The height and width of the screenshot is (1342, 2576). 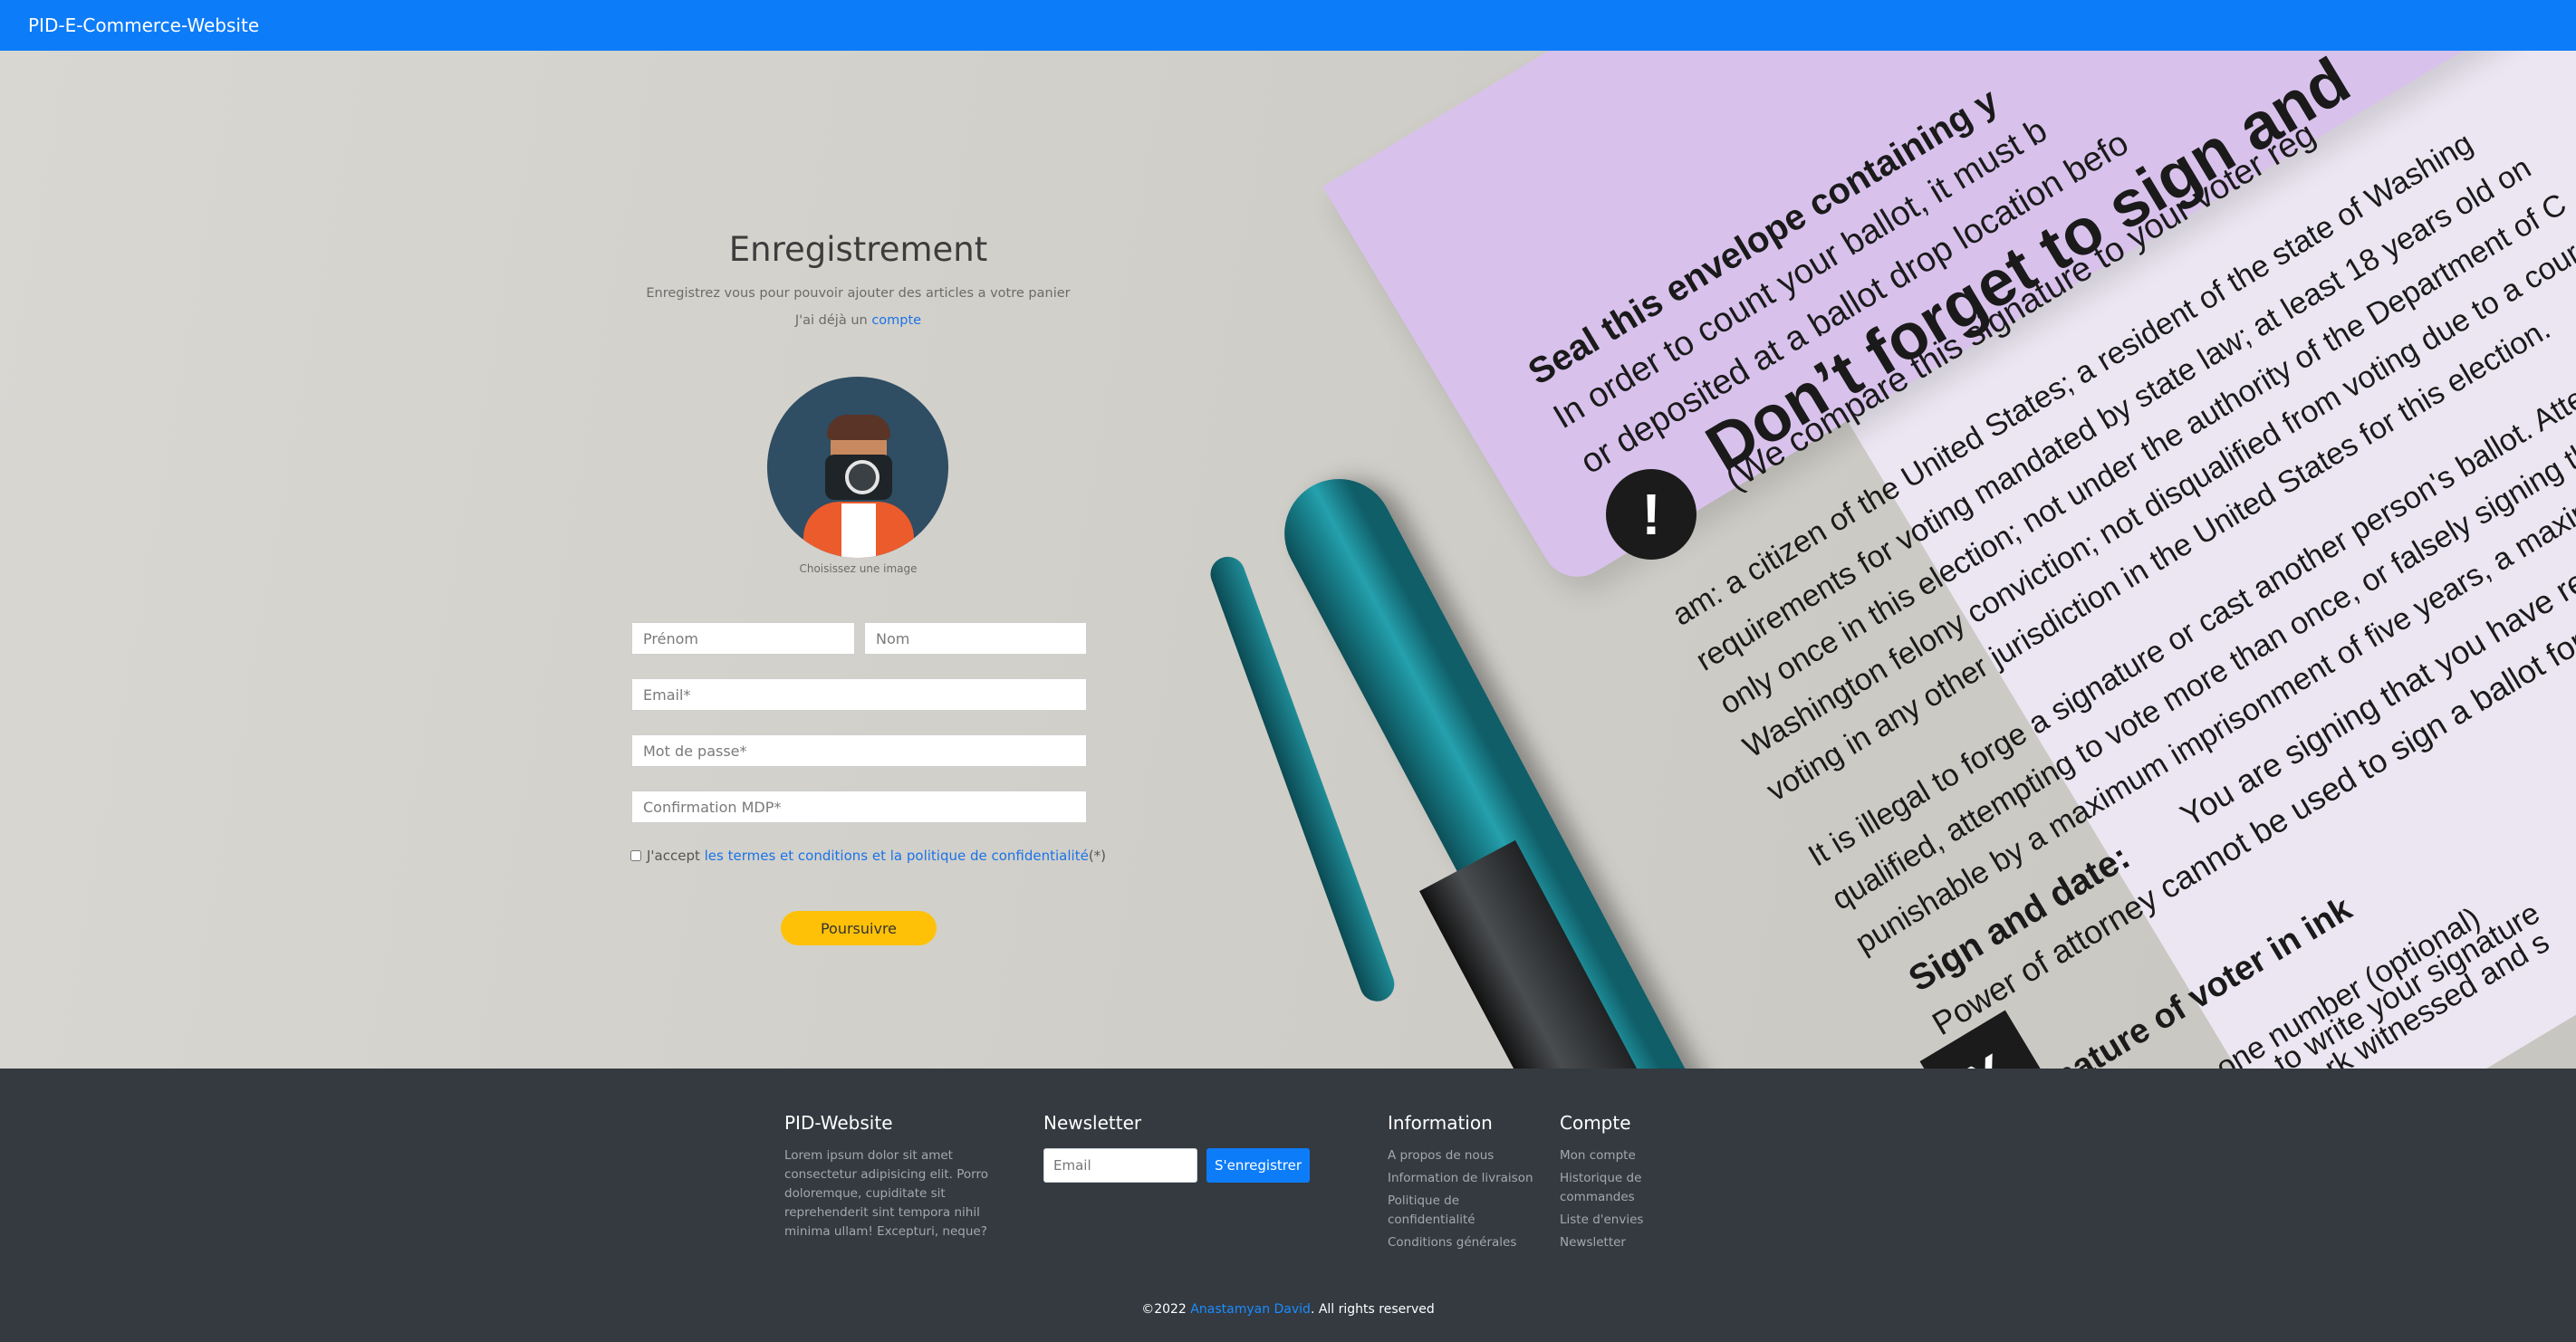 I want to click on lastname-input, so click(x=975, y=638).